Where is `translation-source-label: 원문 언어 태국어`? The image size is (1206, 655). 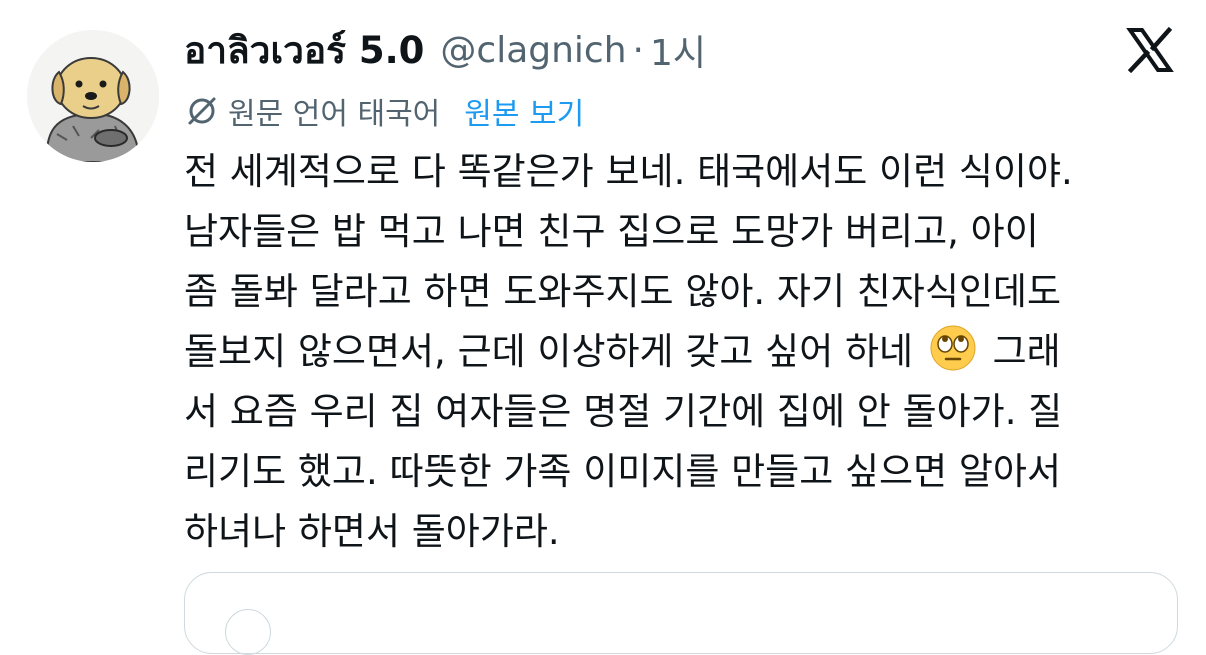
translation-source-label: 원문 언어 태국어 is located at coordinates (334, 114).